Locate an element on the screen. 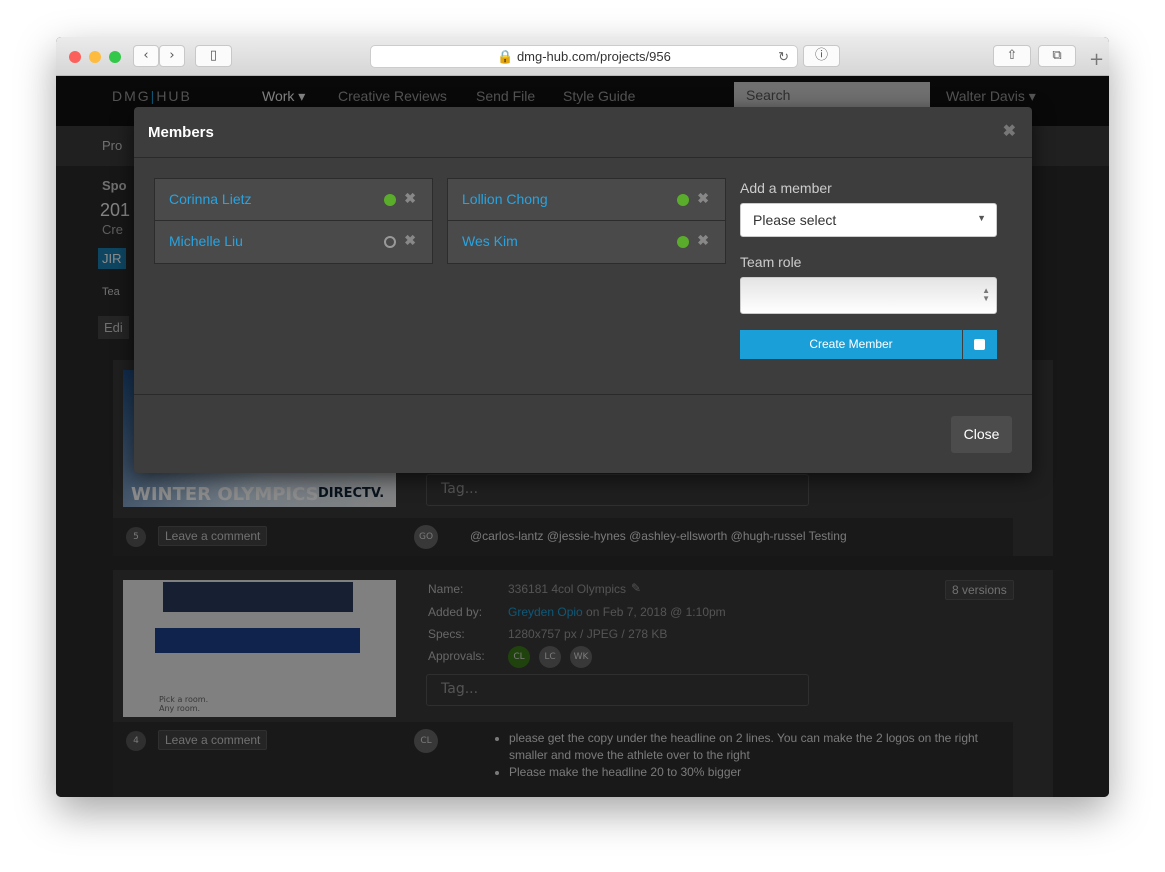 The image size is (1165, 872). share-icon: ⇧ is located at coordinates (1012, 56).